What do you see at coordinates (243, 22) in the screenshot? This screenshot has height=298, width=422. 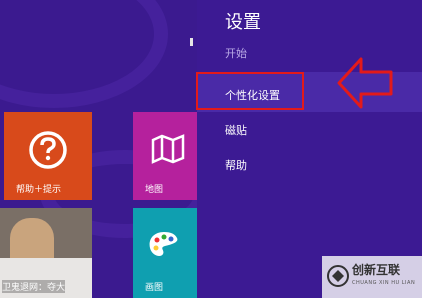 I see `charm-title: 设置` at bounding box center [243, 22].